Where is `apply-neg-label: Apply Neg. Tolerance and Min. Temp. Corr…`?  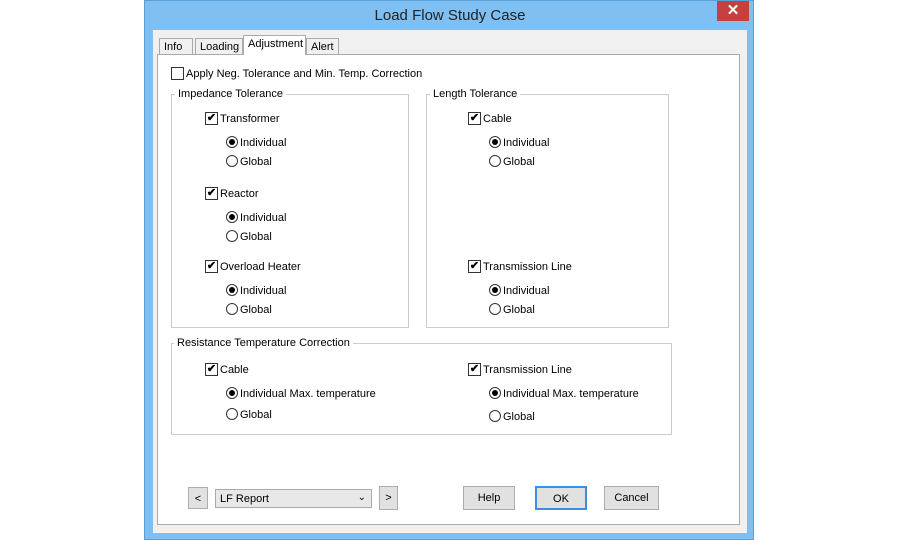
apply-neg-label: Apply Neg. Tolerance and Min. Temp. Corr… is located at coordinates (304, 74).